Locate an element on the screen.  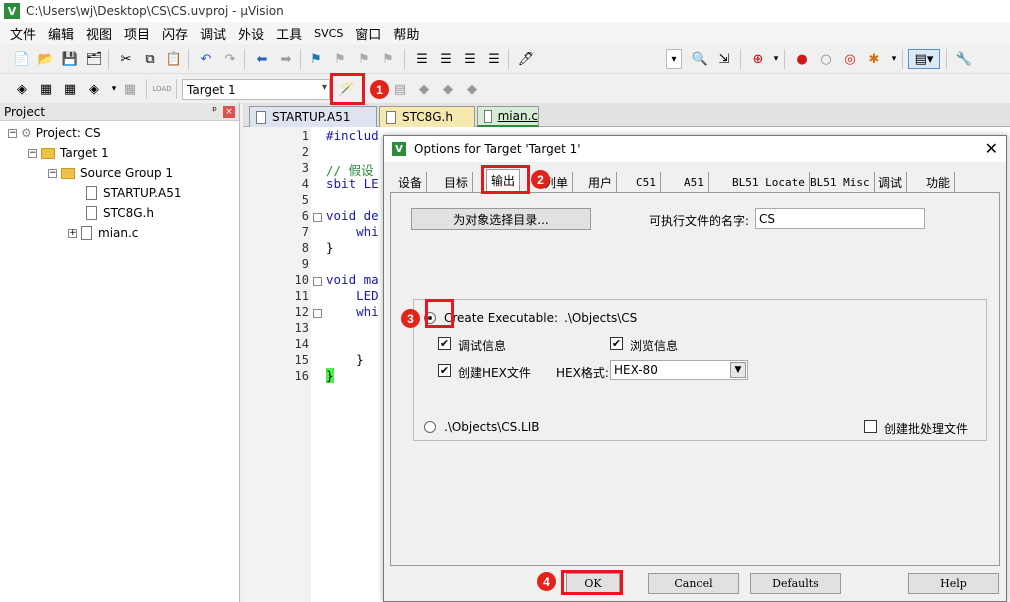
close-icon: × is located at coordinates (229, 112).